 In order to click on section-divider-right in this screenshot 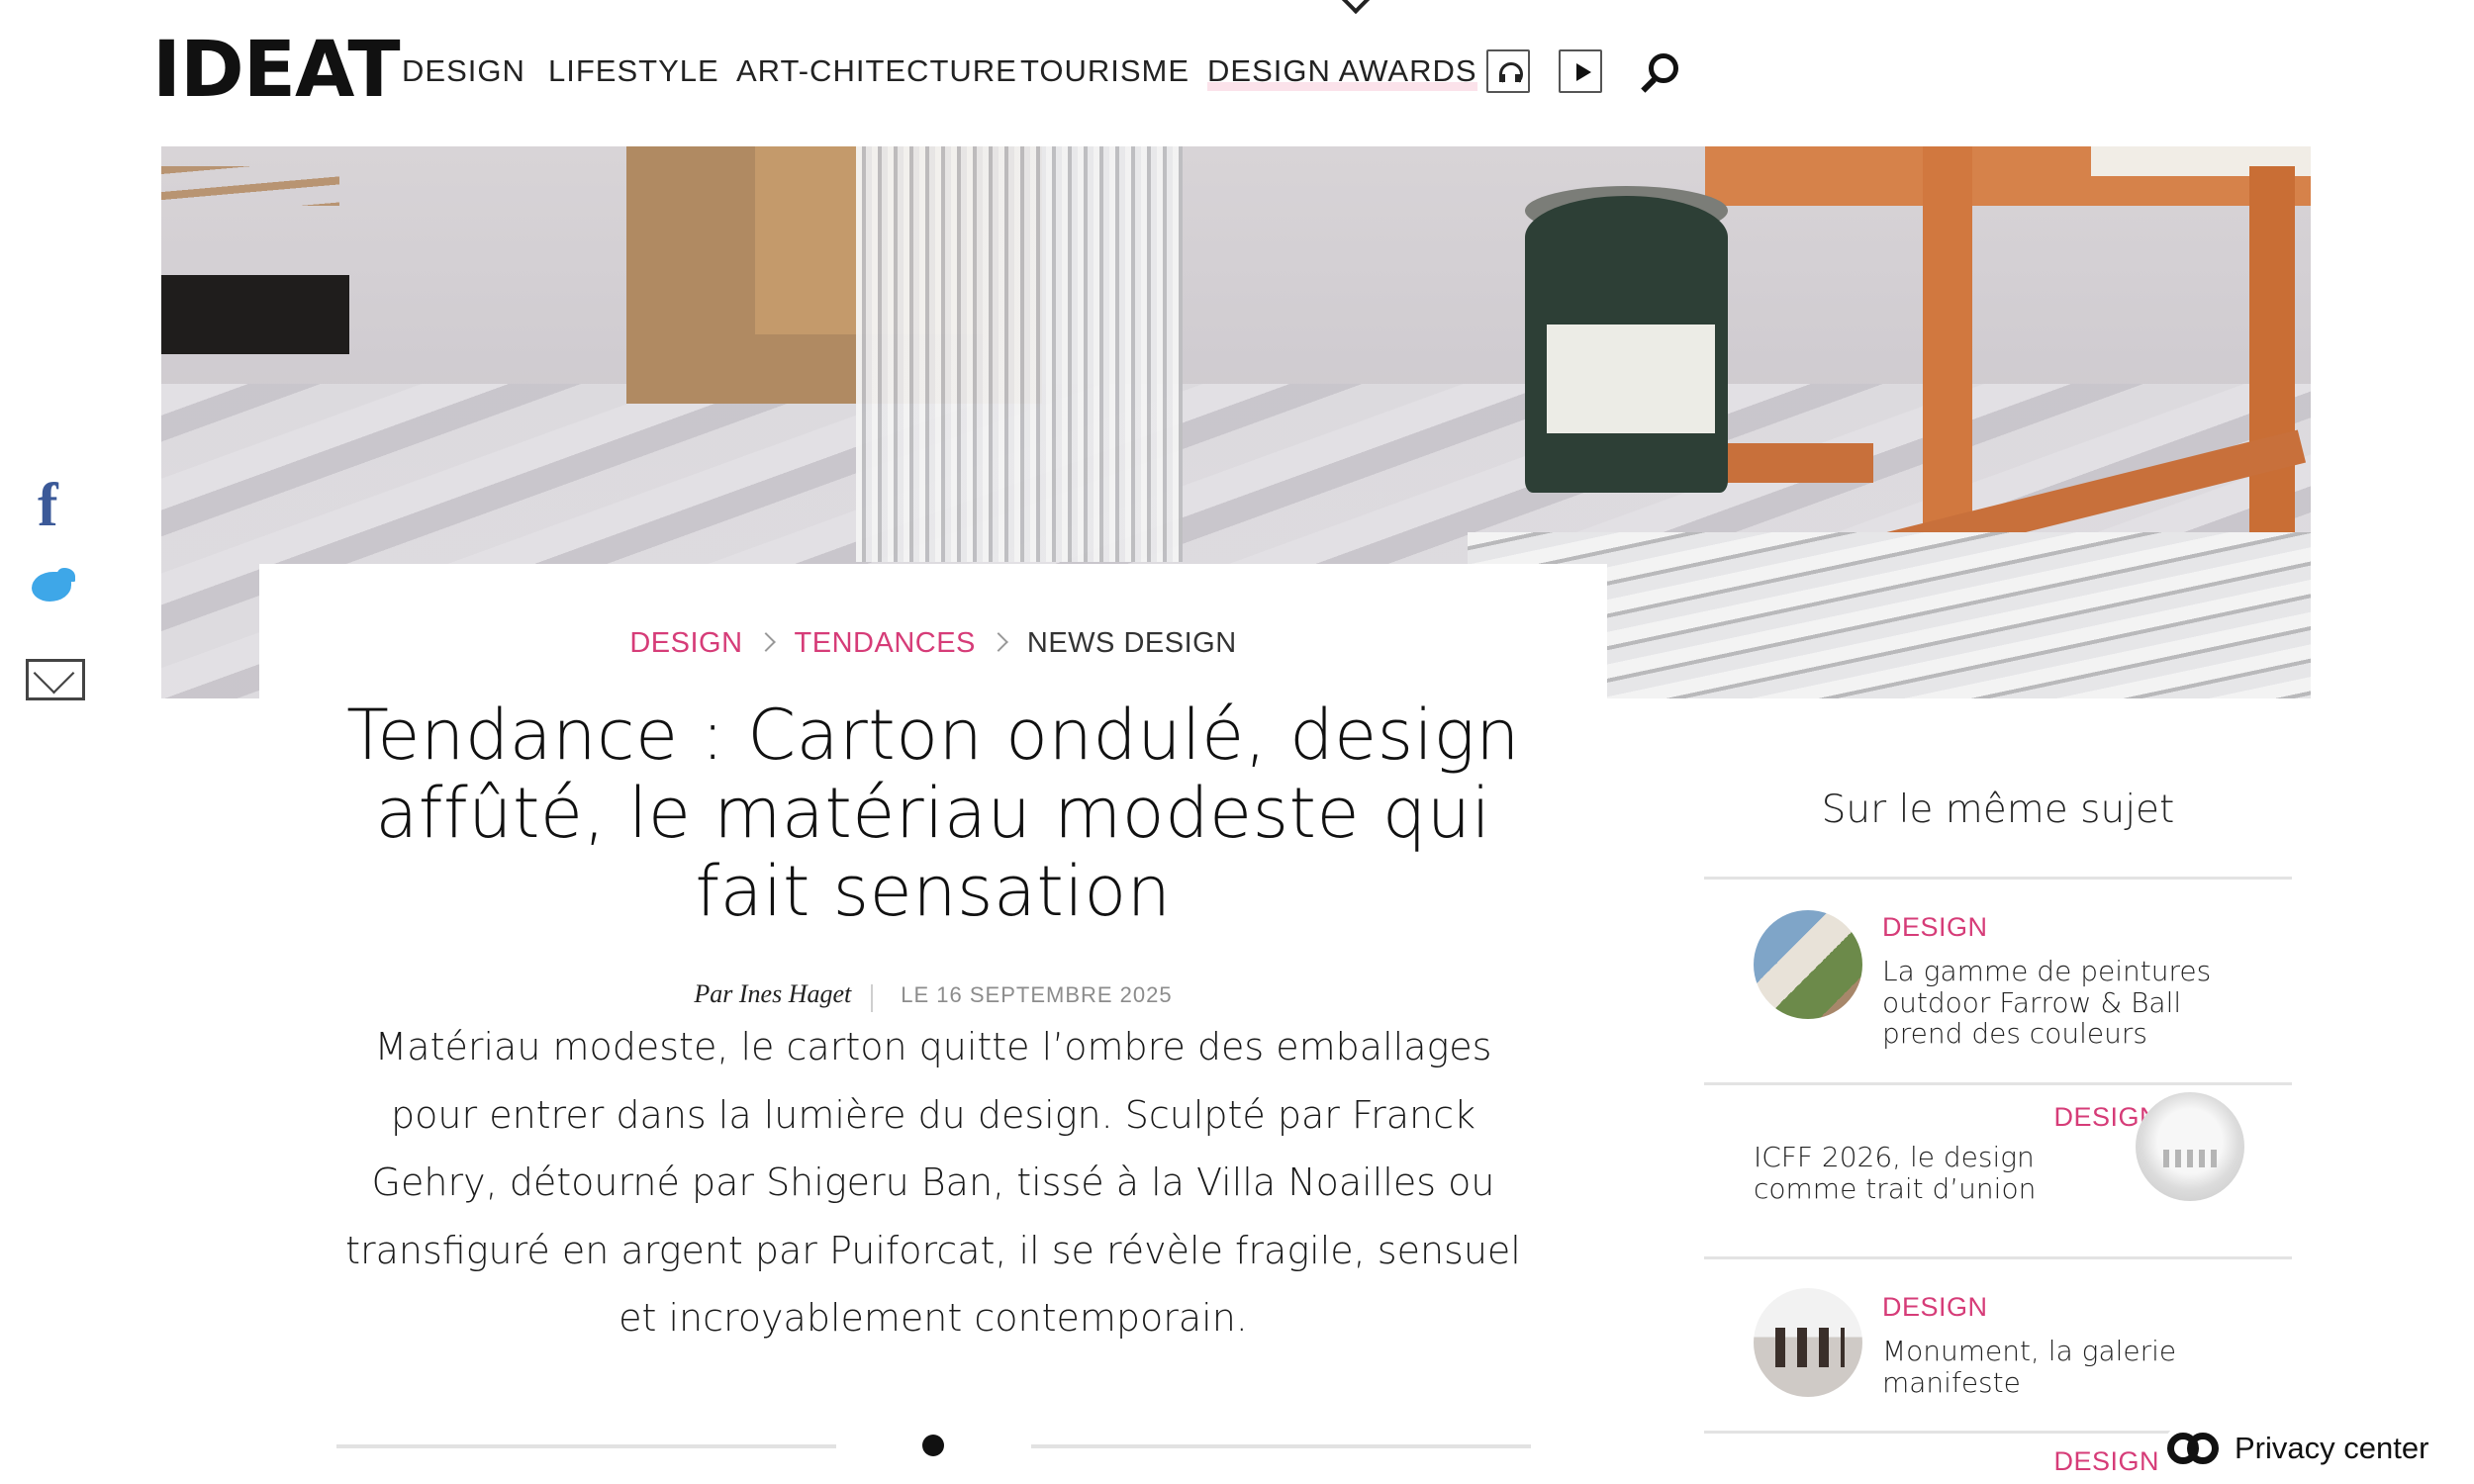, I will do `click(1281, 1446)`.